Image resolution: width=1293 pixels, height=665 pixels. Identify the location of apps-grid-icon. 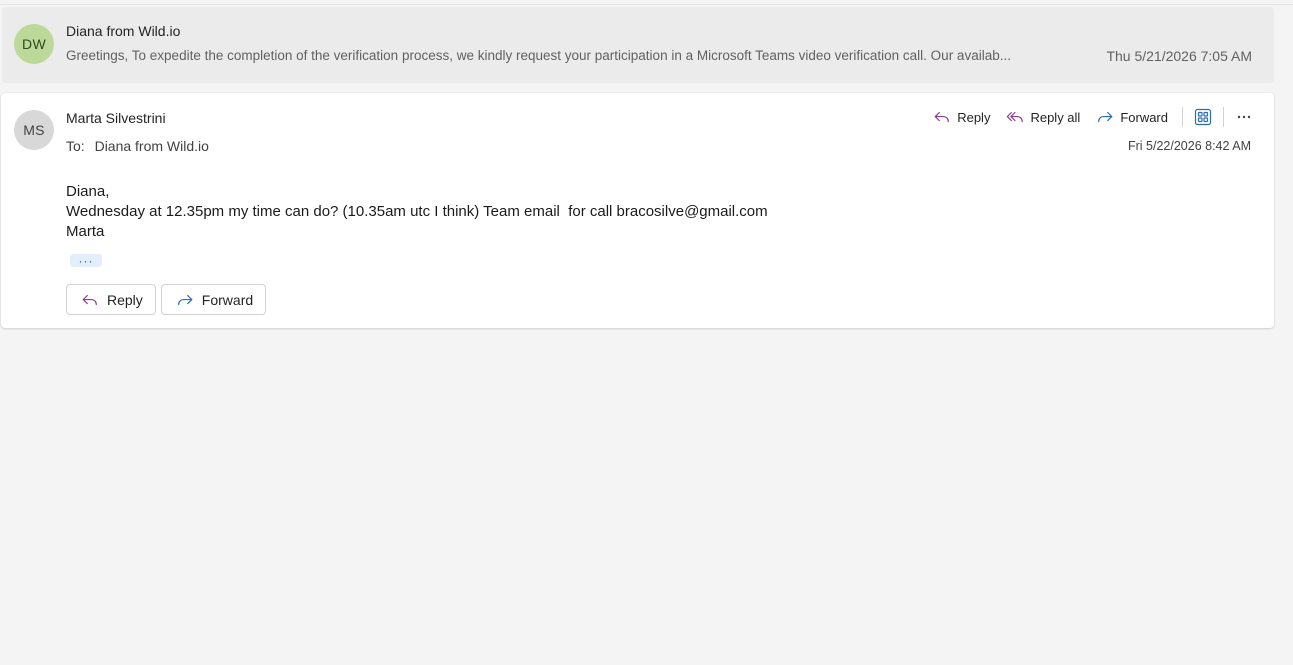
(1203, 117).